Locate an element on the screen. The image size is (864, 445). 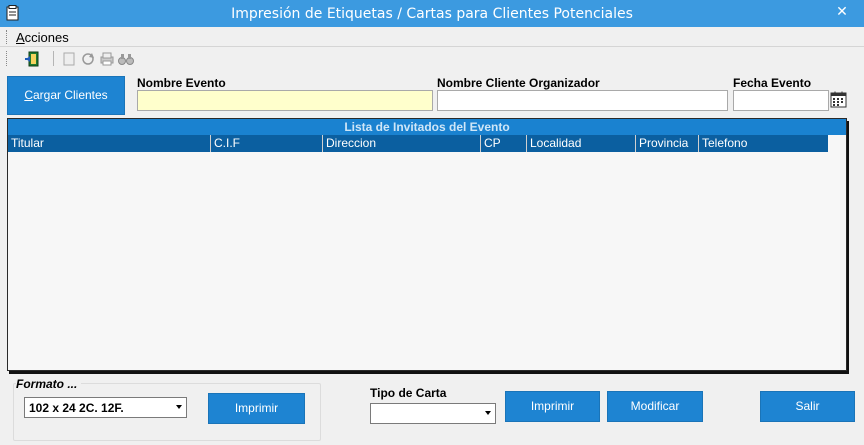
grid-caption: Lista de Invitados del Evento is located at coordinates (427, 127).